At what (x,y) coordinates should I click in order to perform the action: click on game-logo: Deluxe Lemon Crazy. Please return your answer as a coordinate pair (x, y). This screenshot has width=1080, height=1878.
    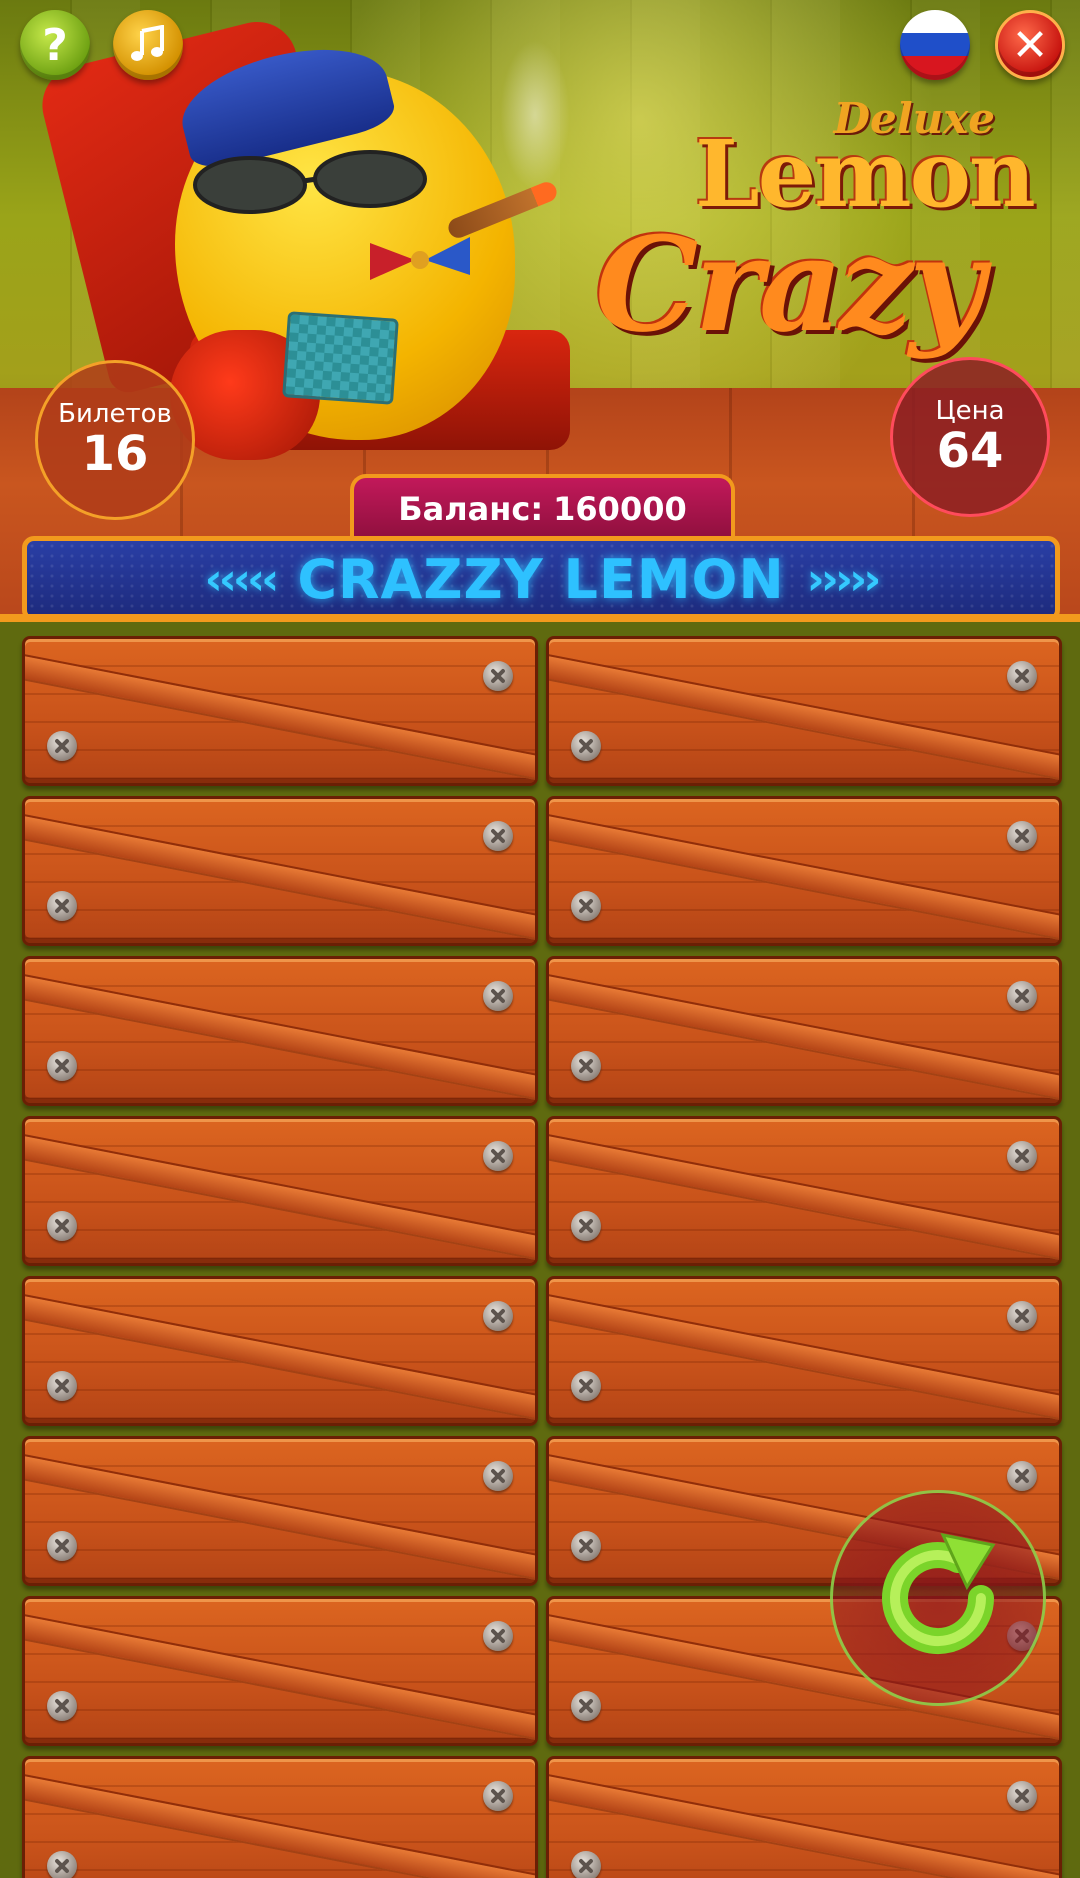
    Looking at the image, I should click on (810, 220).